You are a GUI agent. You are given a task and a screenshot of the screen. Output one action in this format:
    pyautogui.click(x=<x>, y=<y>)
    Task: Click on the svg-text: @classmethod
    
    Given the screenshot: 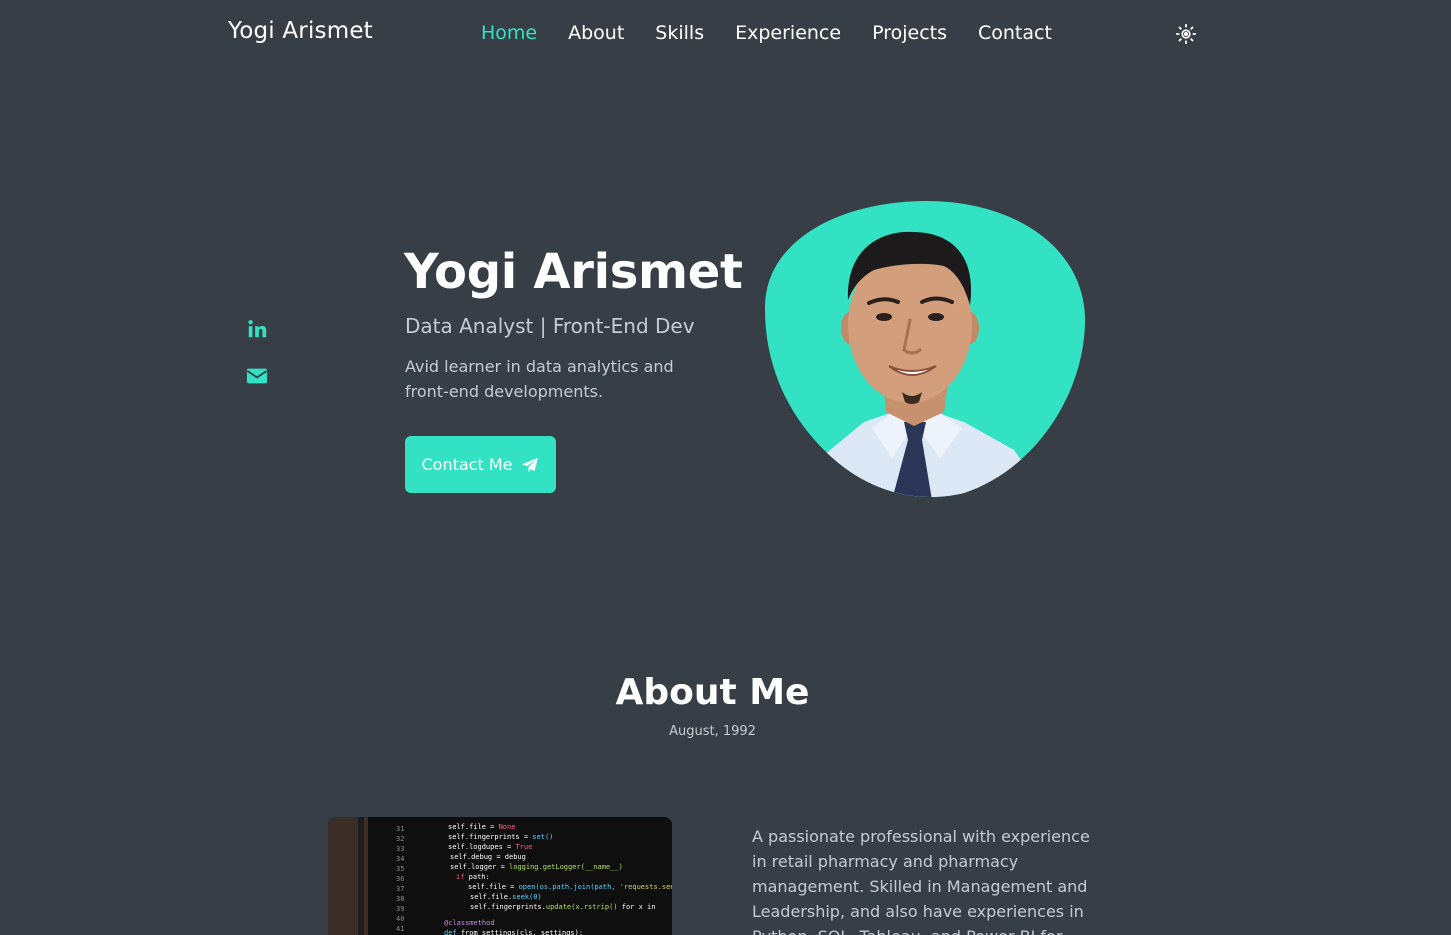 What is the action you would take?
    pyautogui.click(x=469, y=923)
    